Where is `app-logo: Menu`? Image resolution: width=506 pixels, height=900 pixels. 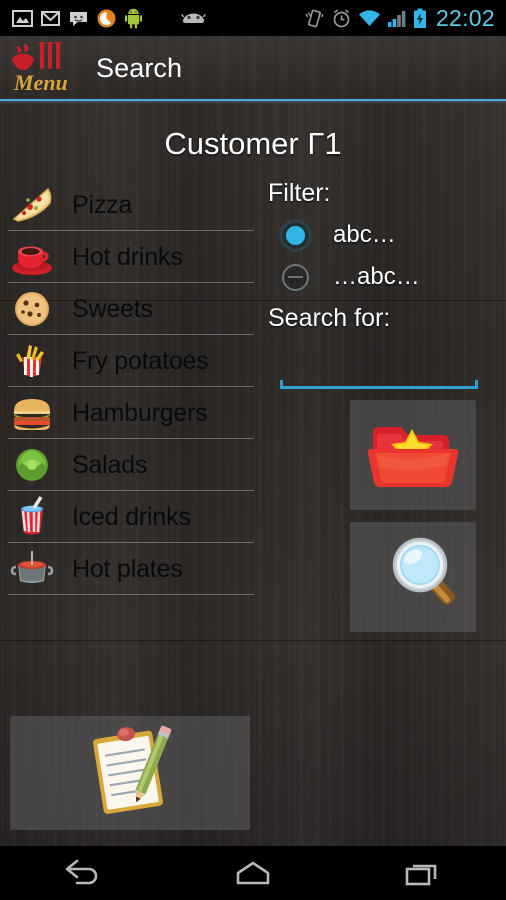
app-logo: Menu is located at coordinates (47, 68).